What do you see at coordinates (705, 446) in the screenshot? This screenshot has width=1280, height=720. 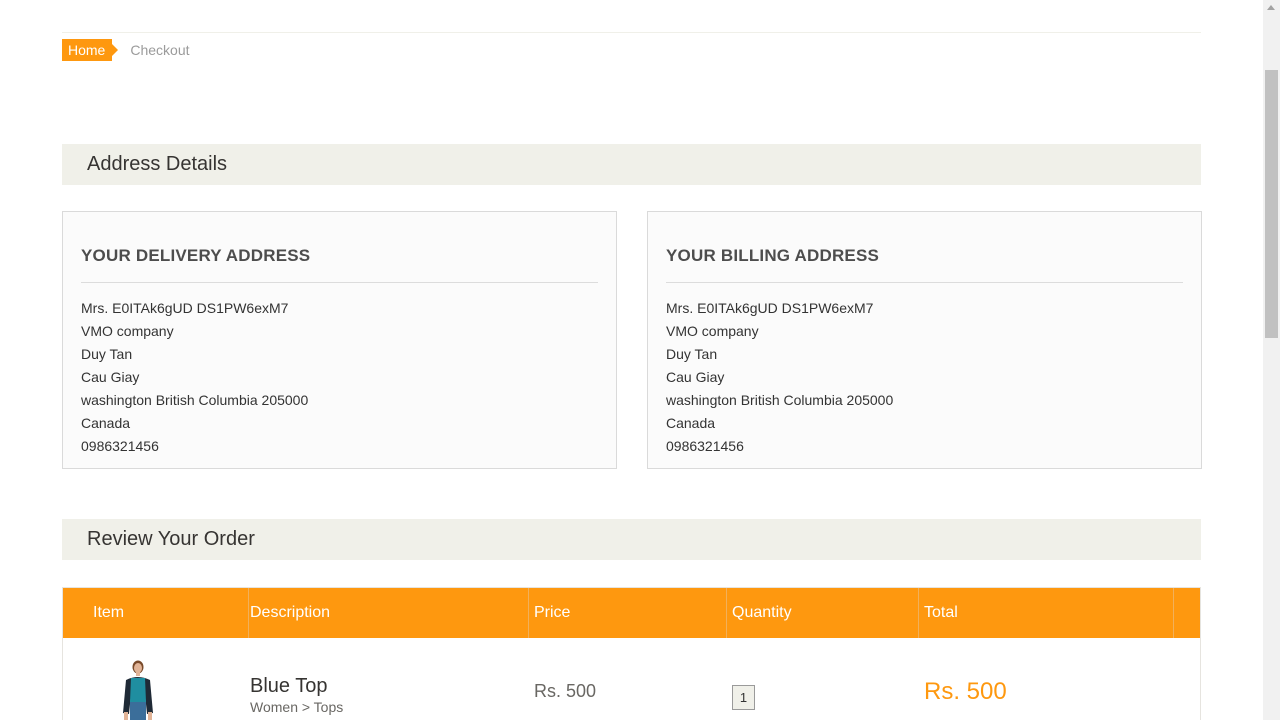 I see `billing-address-phone: 0986321456` at bounding box center [705, 446].